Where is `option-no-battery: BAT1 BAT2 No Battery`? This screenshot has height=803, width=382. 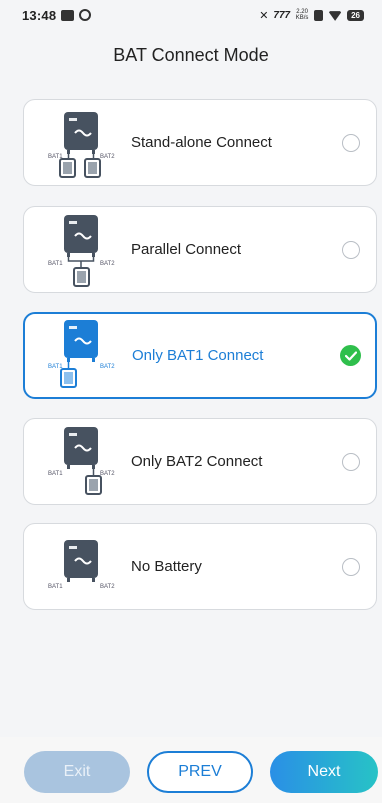
option-no-battery: BAT1 BAT2 No Battery is located at coordinates (200, 566).